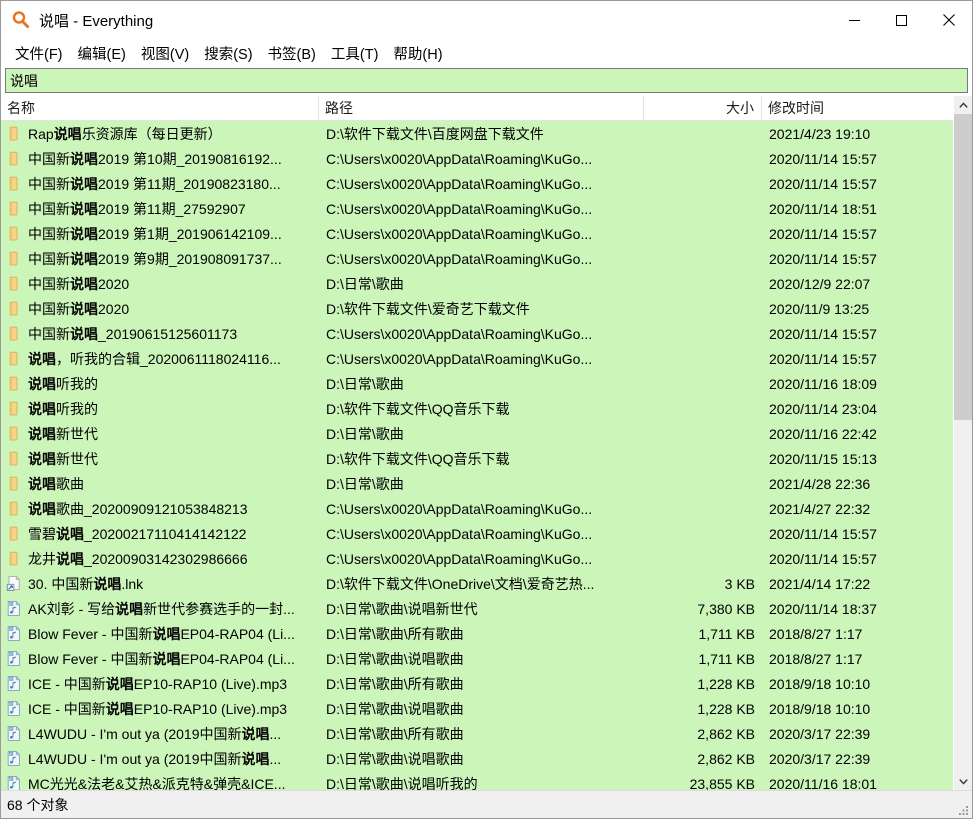  Describe the element at coordinates (365, 483) in the screenshot. I see `cell-path: D:\日常\歌曲` at that location.